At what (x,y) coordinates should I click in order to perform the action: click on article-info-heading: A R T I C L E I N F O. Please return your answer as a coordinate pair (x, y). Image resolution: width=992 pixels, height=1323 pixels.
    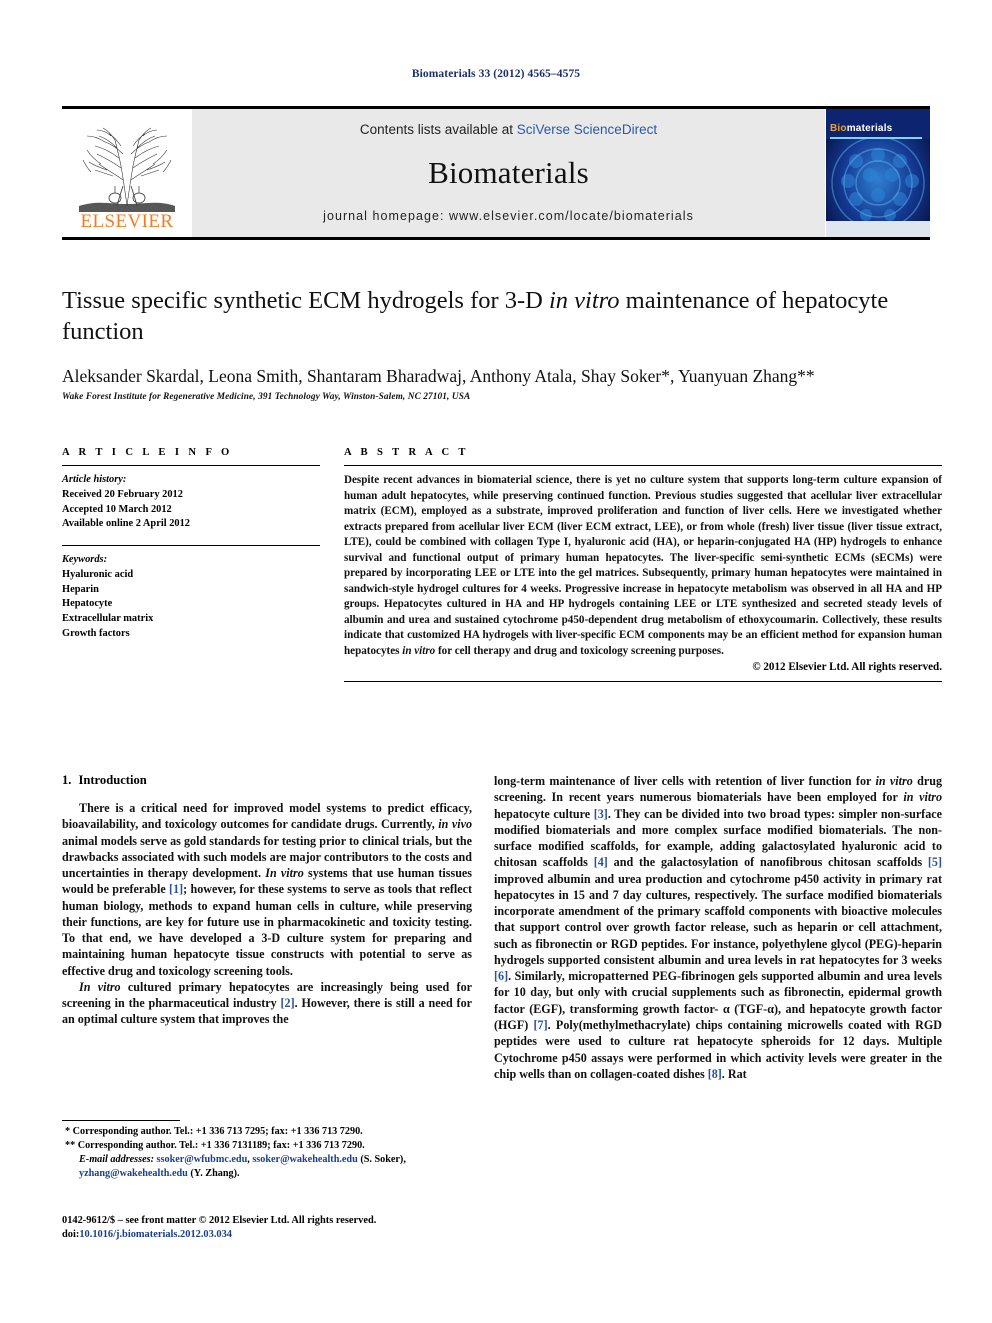
    Looking at the image, I should click on (147, 452).